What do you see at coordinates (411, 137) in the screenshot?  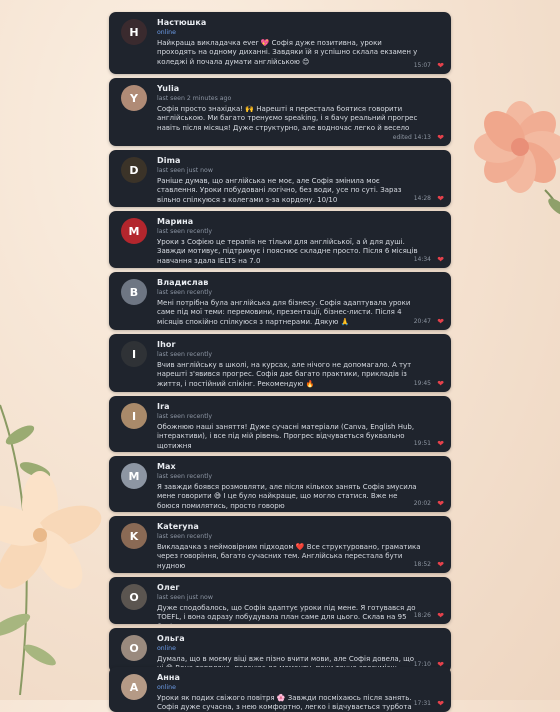 I see `message-time: edited 14:13` at bounding box center [411, 137].